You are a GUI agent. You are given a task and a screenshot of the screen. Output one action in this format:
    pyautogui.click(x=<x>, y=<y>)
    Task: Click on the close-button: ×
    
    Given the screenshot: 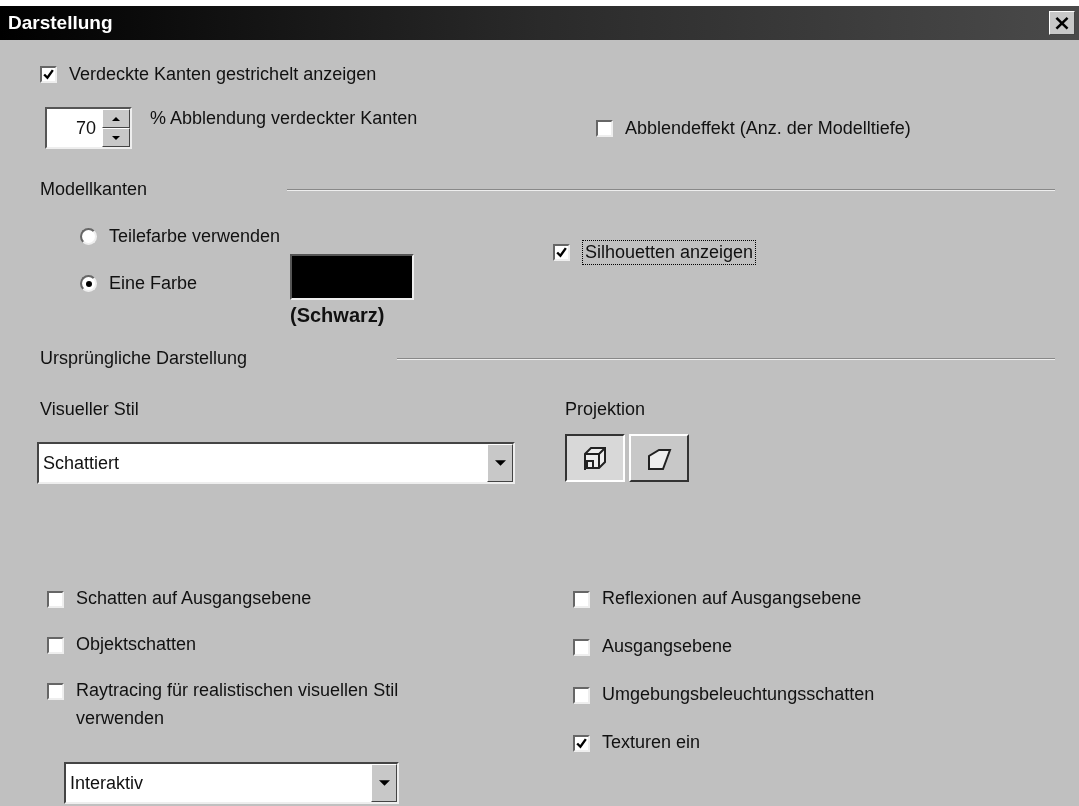 What is the action you would take?
    pyautogui.click(x=1062, y=23)
    